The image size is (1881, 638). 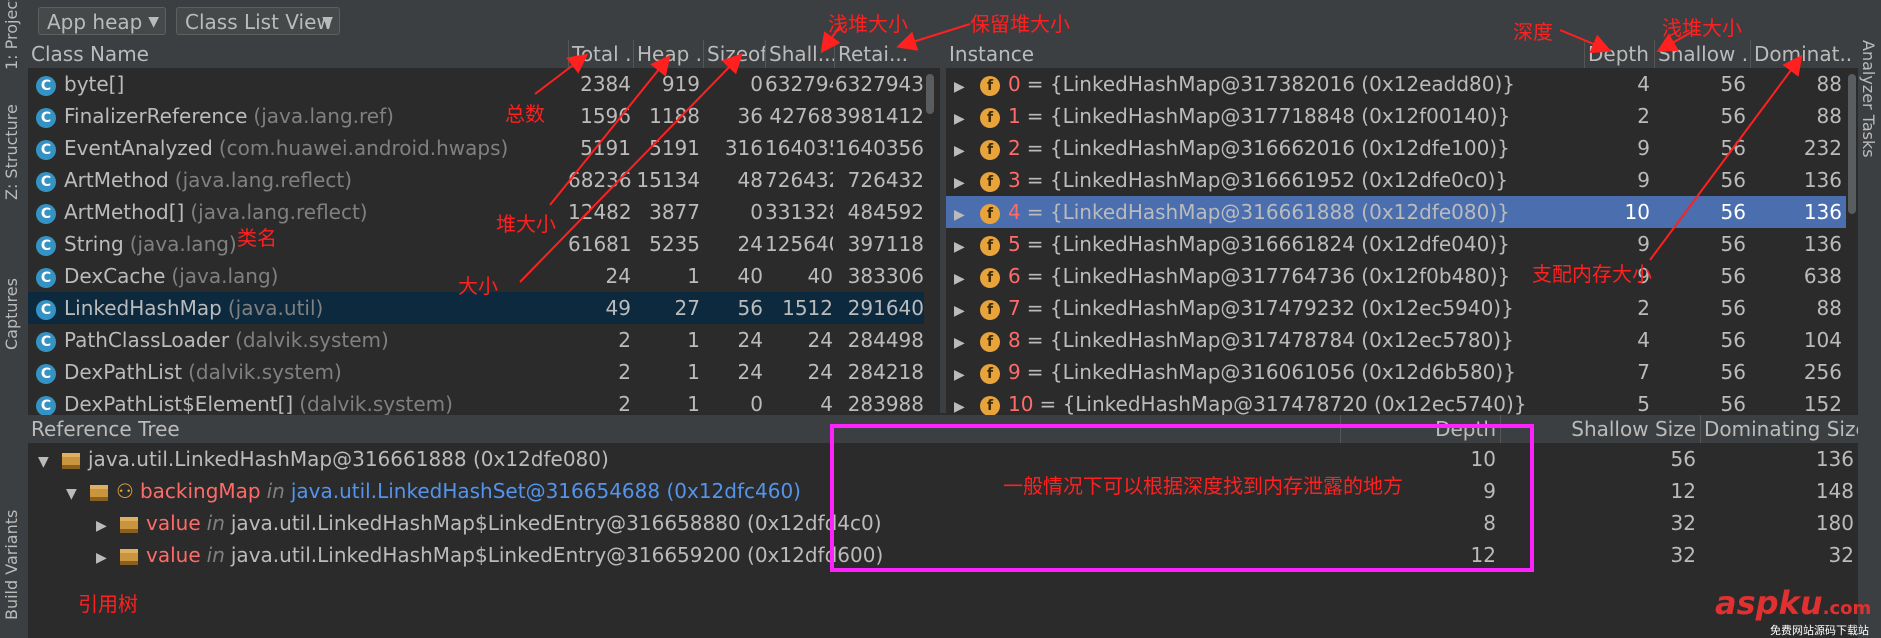 What do you see at coordinates (610, 130) in the screenshot?
I see `arrow-heap` at bounding box center [610, 130].